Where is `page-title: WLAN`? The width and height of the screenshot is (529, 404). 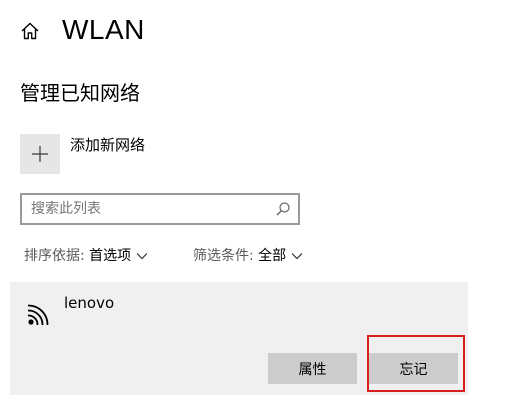 page-title: WLAN is located at coordinates (103, 29).